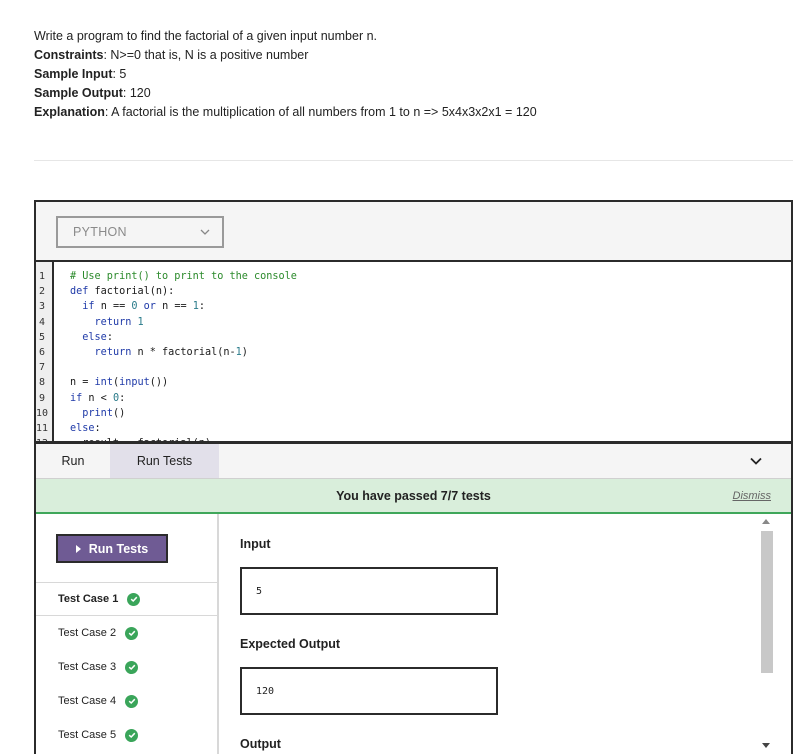 The width and height of the screenshot is (807, 754). I want to click on run-tests-button: Run Tests, so click(112, 548).